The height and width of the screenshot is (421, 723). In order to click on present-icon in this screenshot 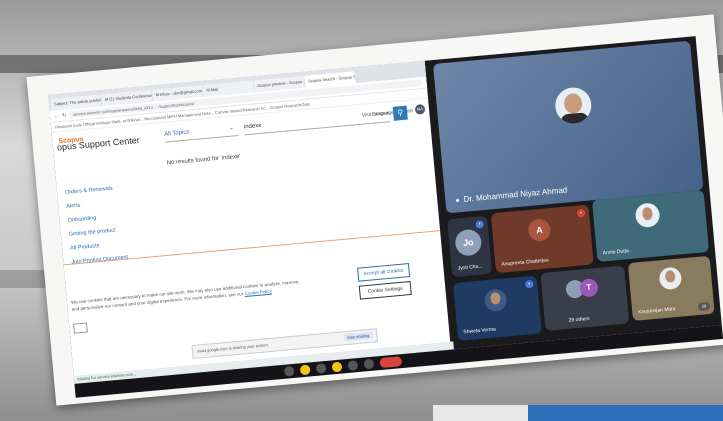, I will do `click(353, 365)`.